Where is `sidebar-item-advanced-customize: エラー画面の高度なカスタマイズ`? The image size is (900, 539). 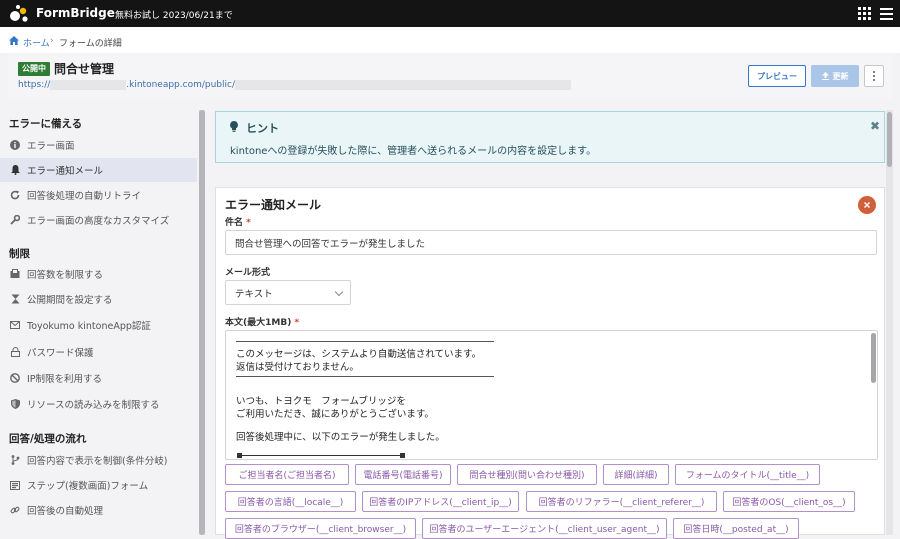
sidebar-item-advanced-customize: エラー画面の高度なカスタマイズ is located at coordinates (98, 220).